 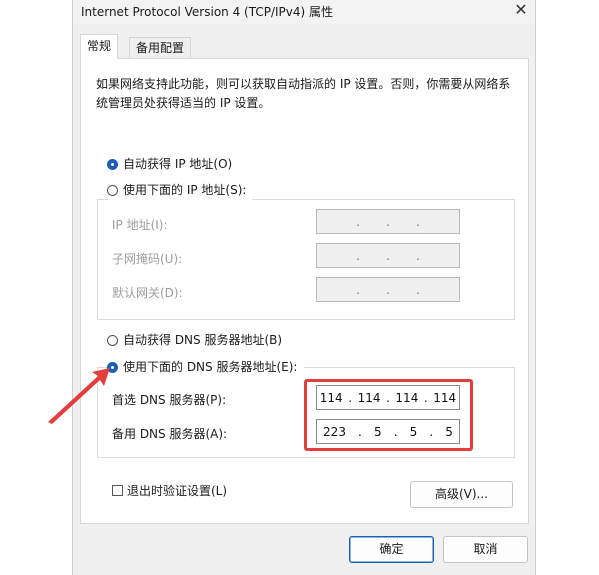 I want to click on cancel-button: 取消, so click(x=485, y=549).